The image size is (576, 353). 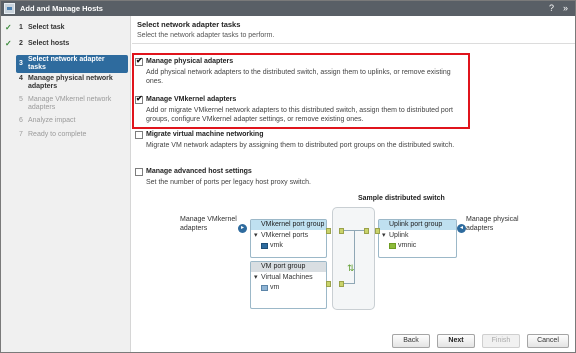 I want to click on wizard-footer: Back Next Finish Cancel, so click(x=353, y=342).